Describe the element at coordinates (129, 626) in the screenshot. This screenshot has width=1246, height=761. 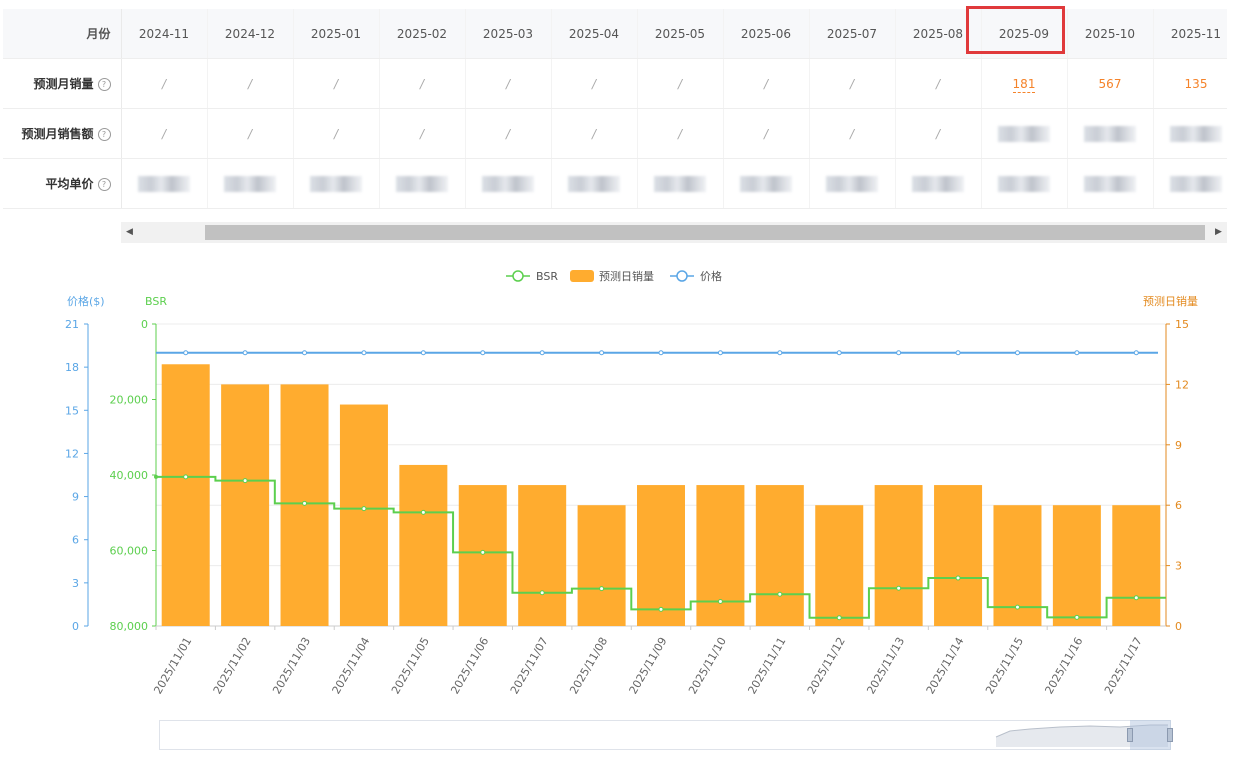
I see `bsr-tick-label: 80,000` at that location.